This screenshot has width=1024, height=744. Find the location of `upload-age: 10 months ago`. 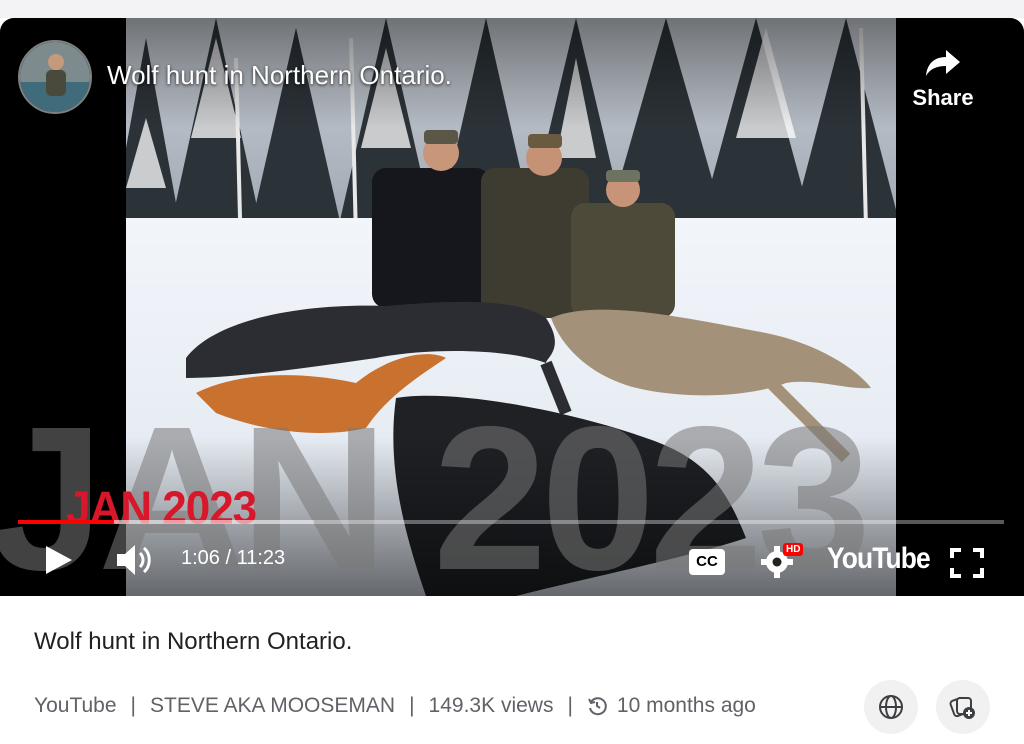

upload-age: 10 months ago is located at coordinates (686, 705).